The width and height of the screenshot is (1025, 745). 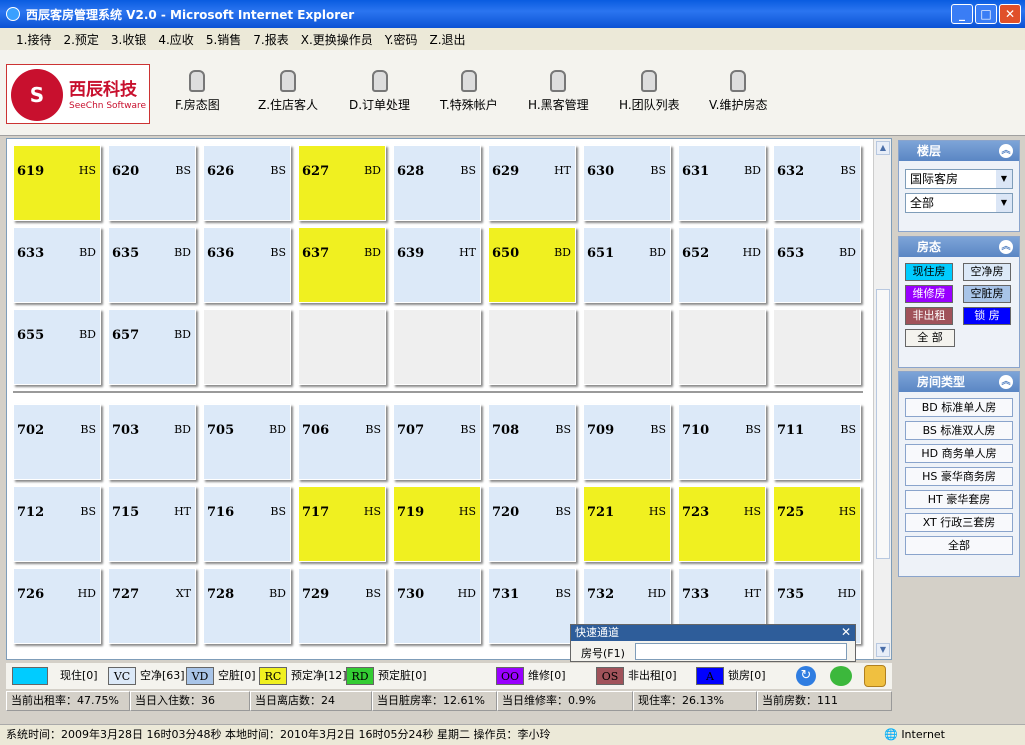 What do you see at coordinates (883, 650) in the screenshot?
I see `scroll-down-icon: ▼` at bounding box center [883, 650].